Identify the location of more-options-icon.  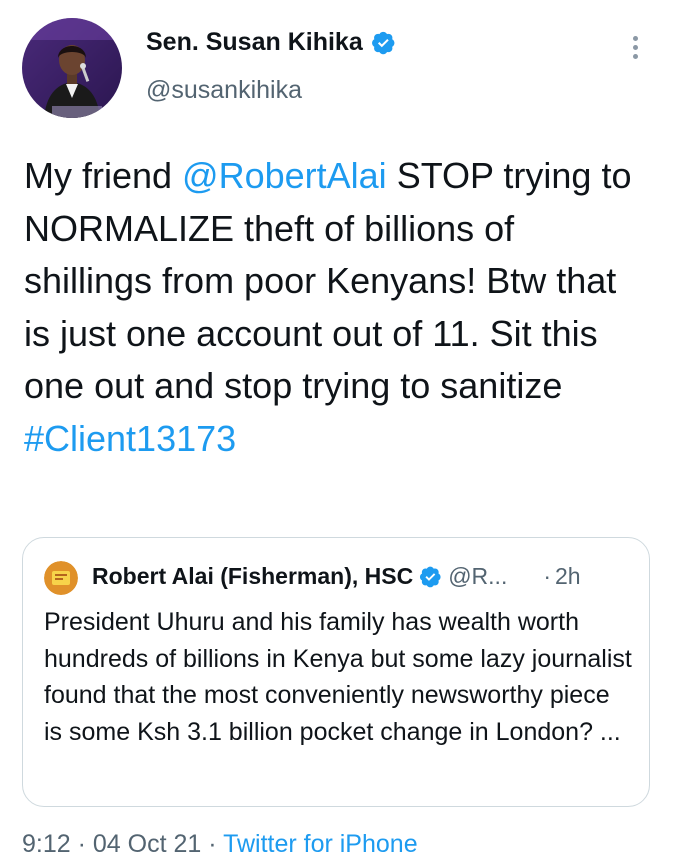
(635, 47).